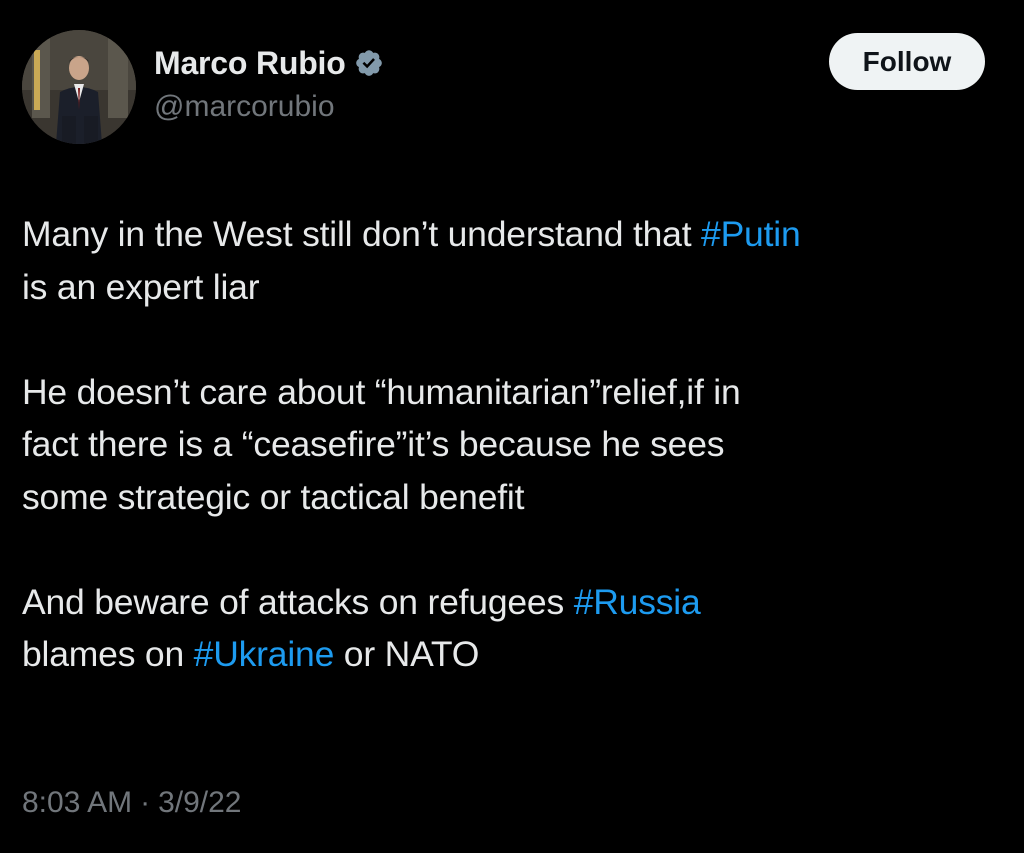 The image size is (1024, 853). I want to click on tweet-timestamp: 8:03 AM · 3/9/22, so click(132, 803).